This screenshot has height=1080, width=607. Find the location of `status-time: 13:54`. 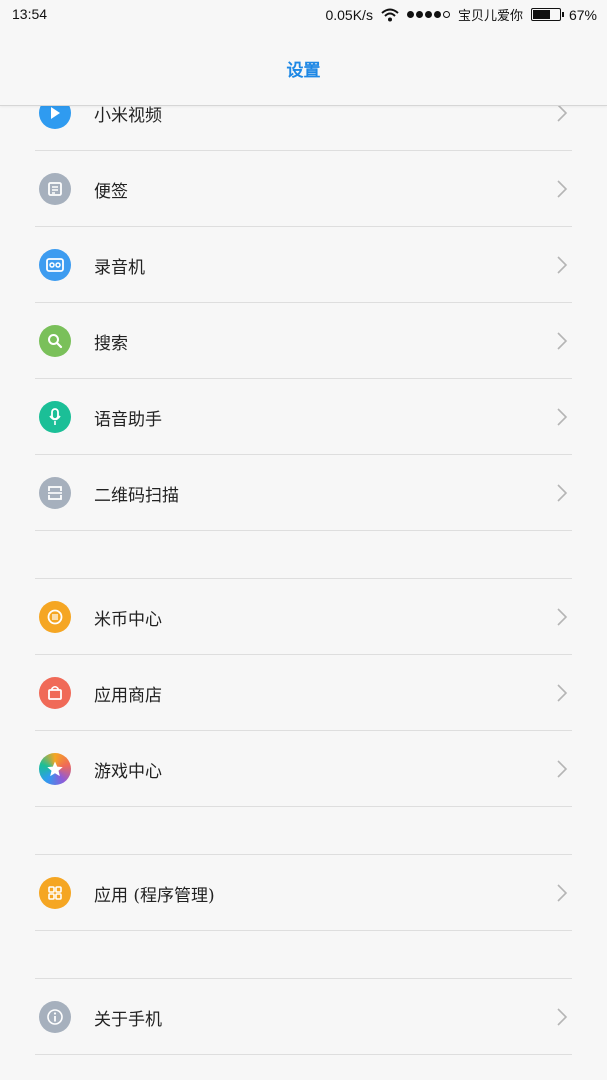

status-time: 13:54 is located at coordinates (30, 14).